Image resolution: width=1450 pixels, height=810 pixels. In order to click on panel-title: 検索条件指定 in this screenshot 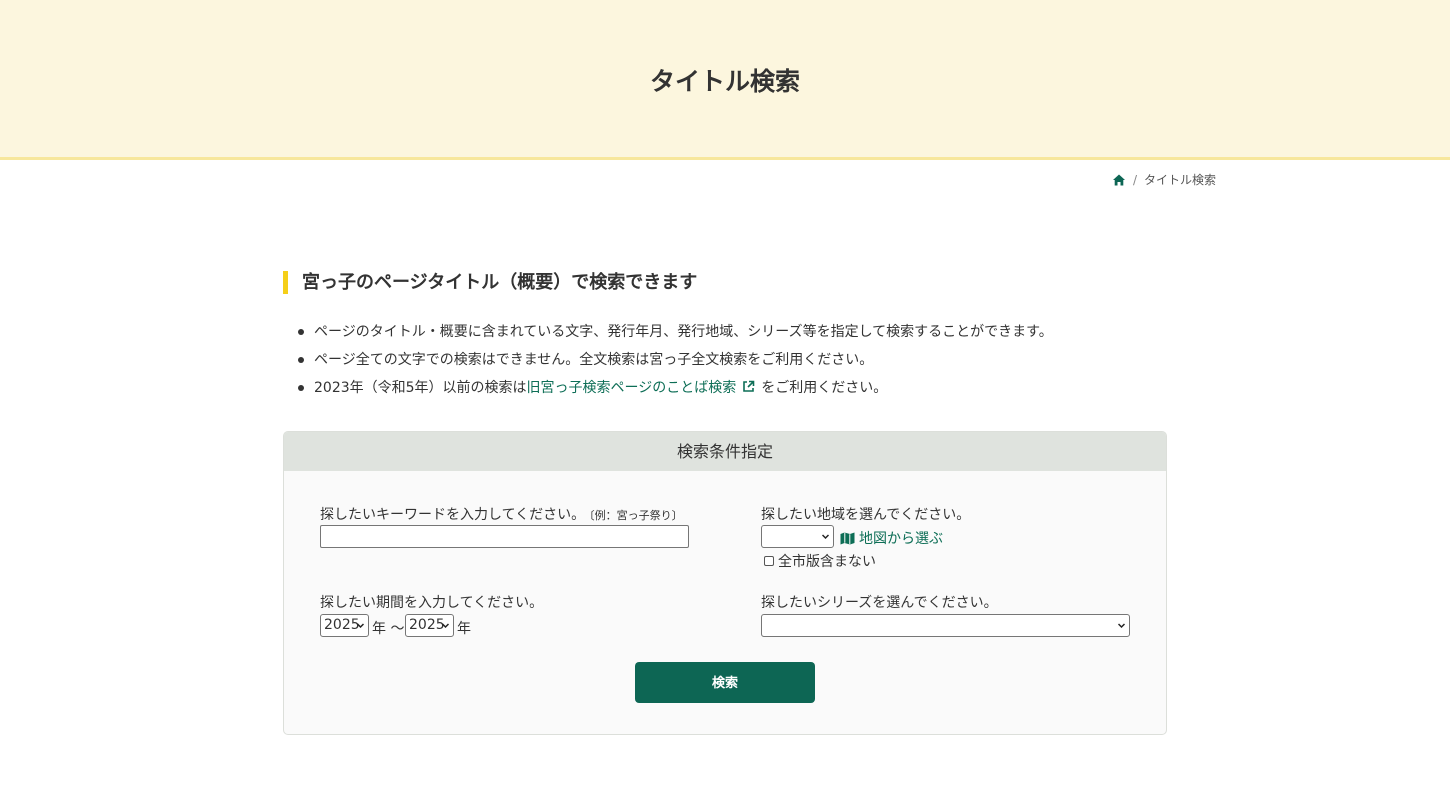, I will do `click(725, 451)`.